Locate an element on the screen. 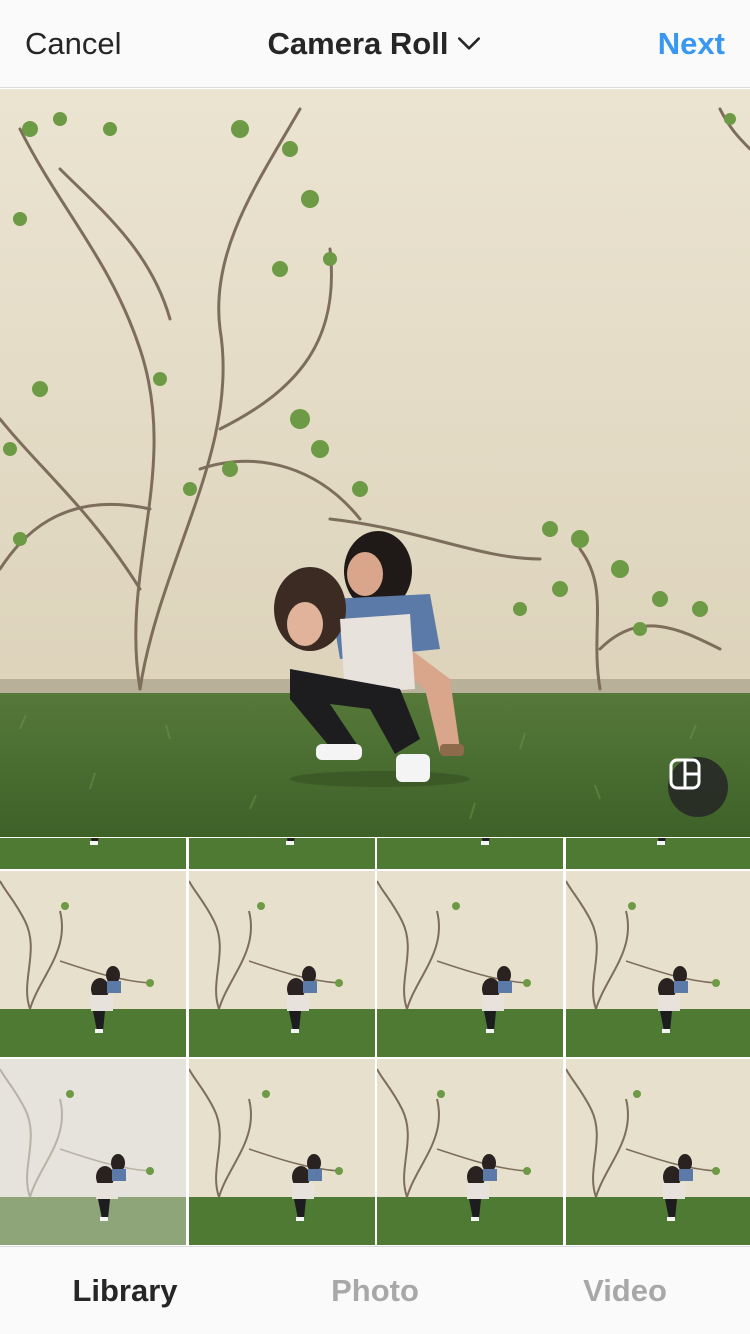 The width and height of the screenshot is (750, 1334). tab-video: Video is located at coordinates (625, 1290).